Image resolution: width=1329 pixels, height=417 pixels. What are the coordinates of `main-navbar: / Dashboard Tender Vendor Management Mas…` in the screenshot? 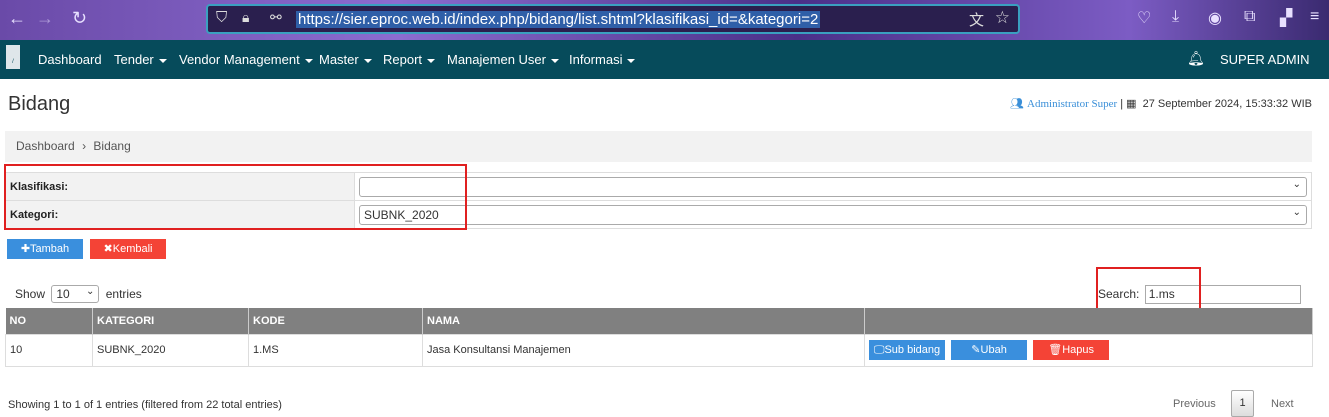 It's located at (664, 59).